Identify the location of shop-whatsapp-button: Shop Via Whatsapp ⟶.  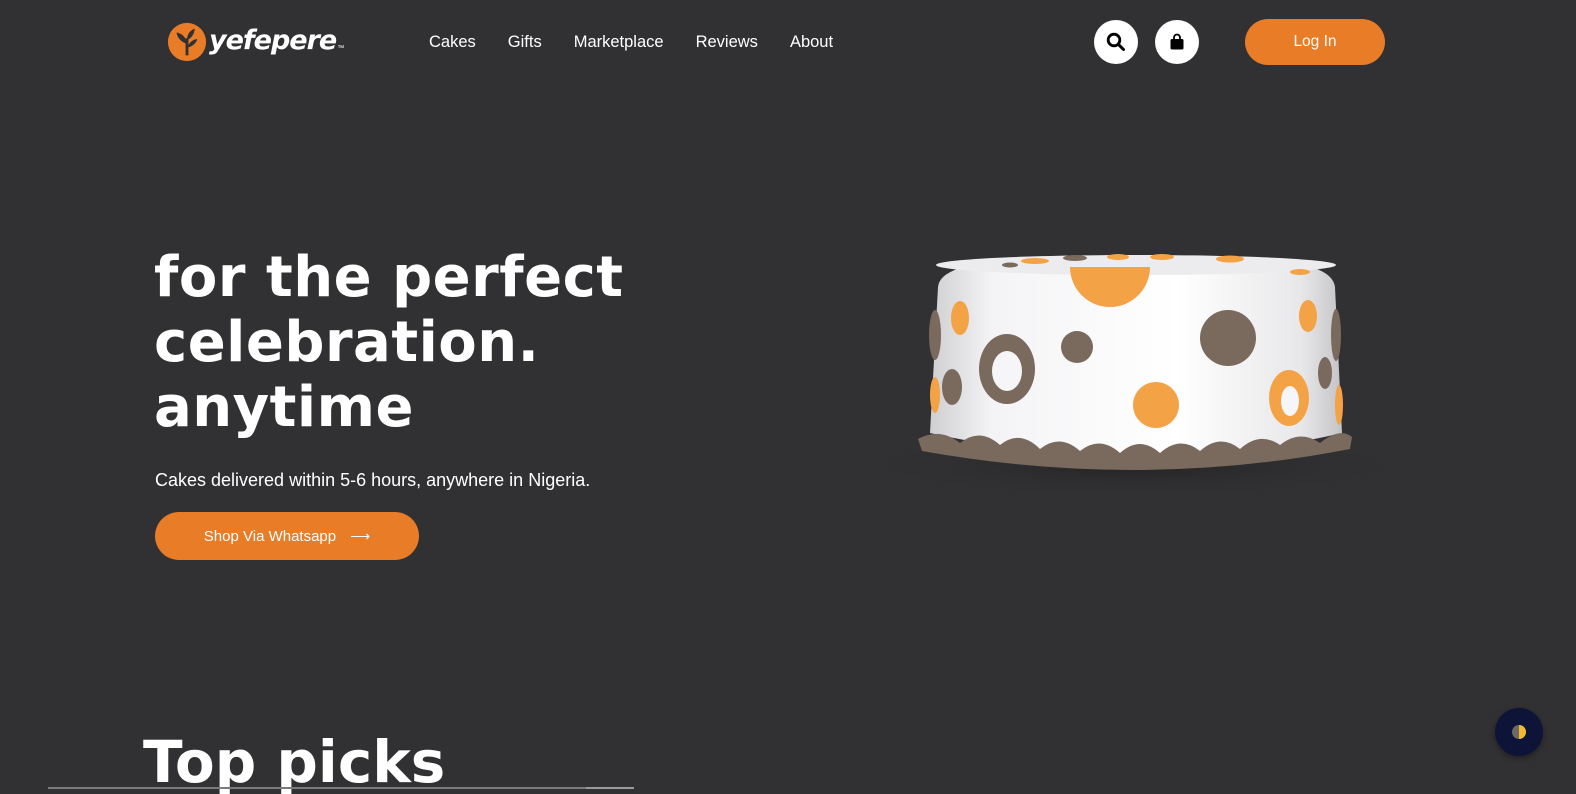
(287, 536).